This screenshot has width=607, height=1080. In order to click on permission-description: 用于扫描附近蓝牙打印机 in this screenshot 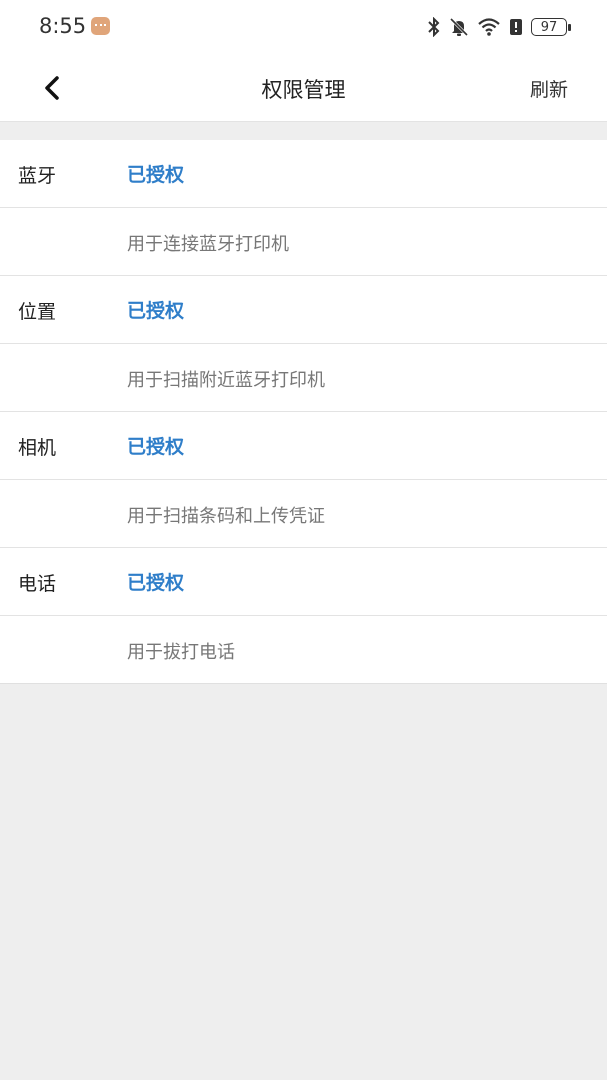, I will do `click(226, 380)`.